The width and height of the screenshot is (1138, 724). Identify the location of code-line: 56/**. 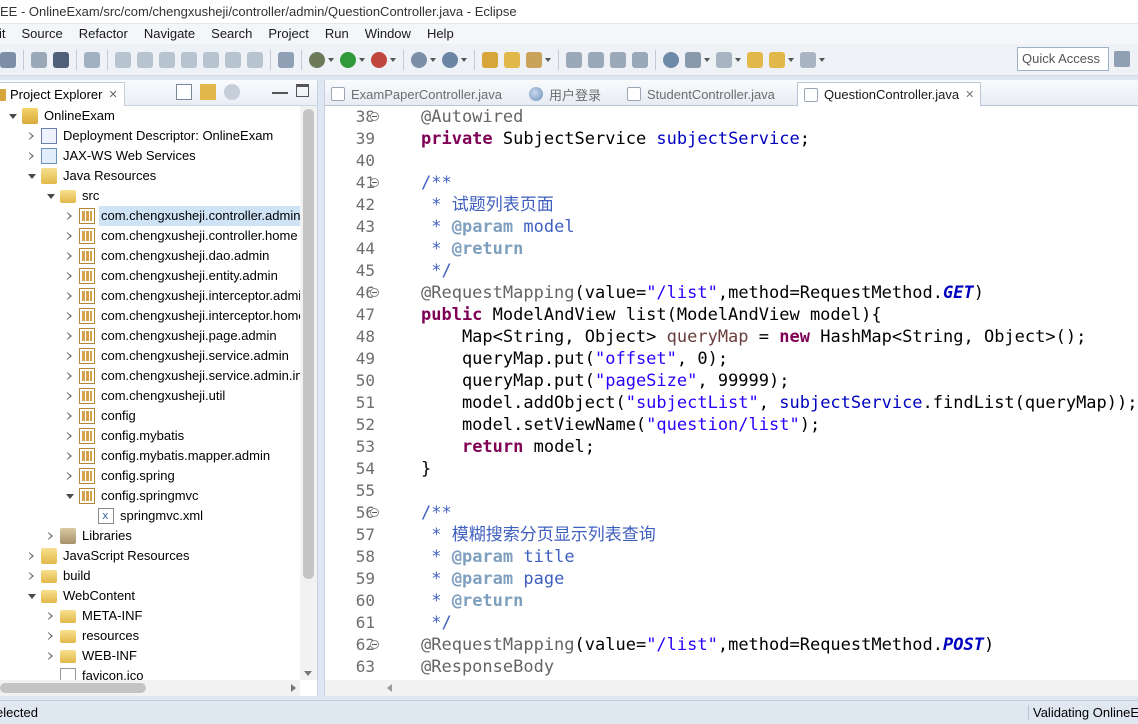
(738, 513).